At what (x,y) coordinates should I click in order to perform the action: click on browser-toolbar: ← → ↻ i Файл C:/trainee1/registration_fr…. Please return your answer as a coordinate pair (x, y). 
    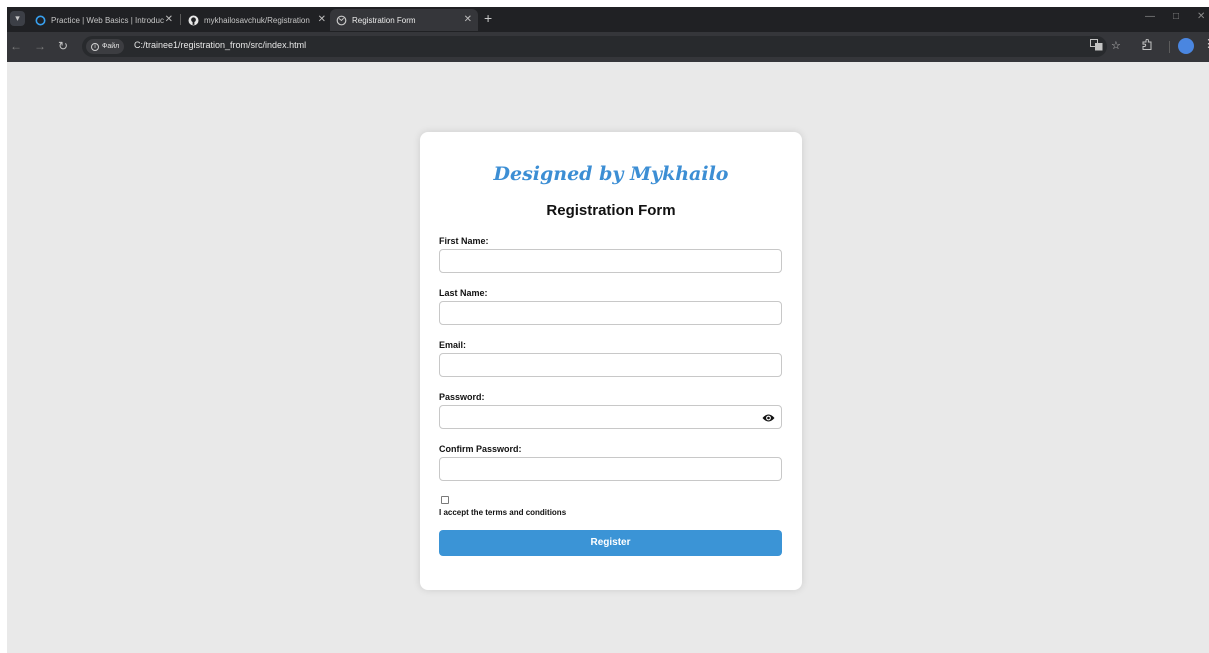
    Looking at the image, I should click on (608, 47).